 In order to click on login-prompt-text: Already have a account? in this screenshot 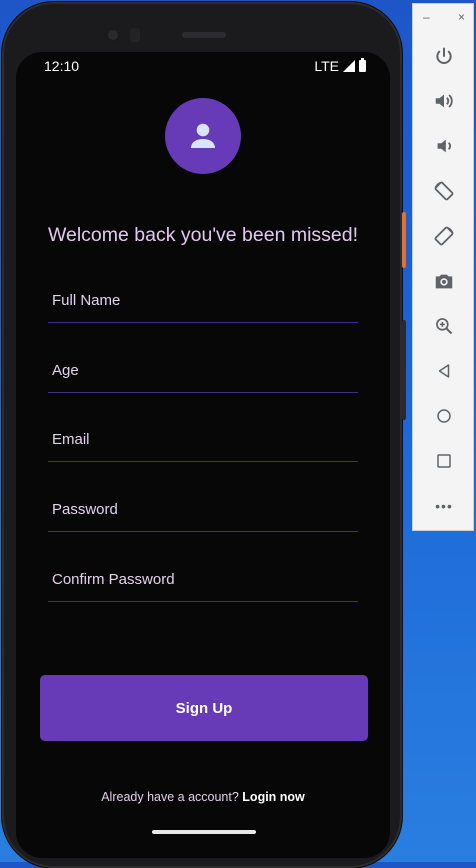, I will do `click(170, 797)`.